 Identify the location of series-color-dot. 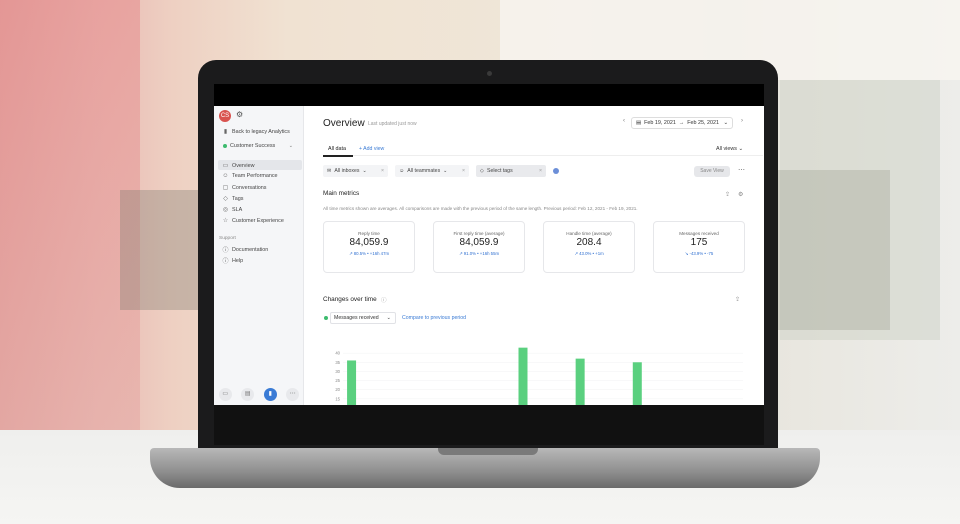
(326, 318).